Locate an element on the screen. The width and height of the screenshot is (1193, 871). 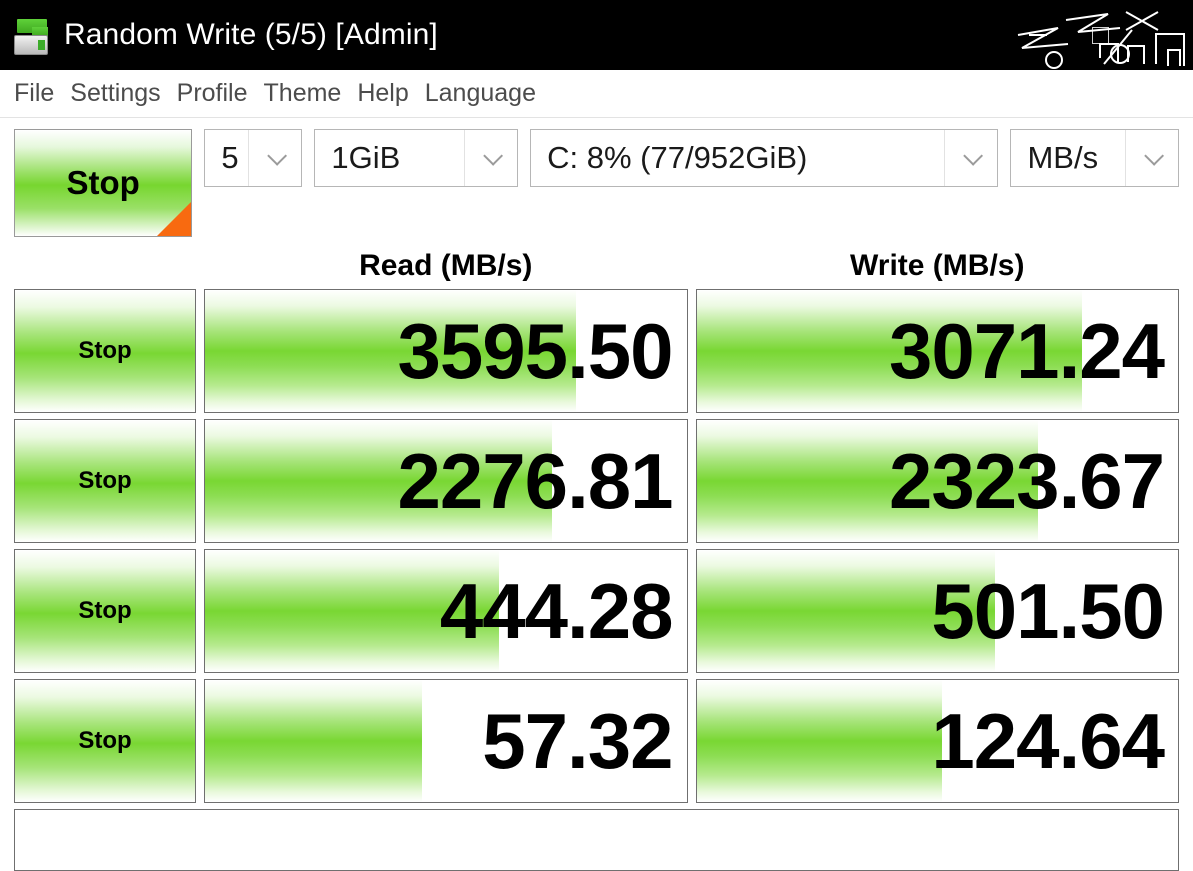
status-bar is located at coordinates (596, 840).